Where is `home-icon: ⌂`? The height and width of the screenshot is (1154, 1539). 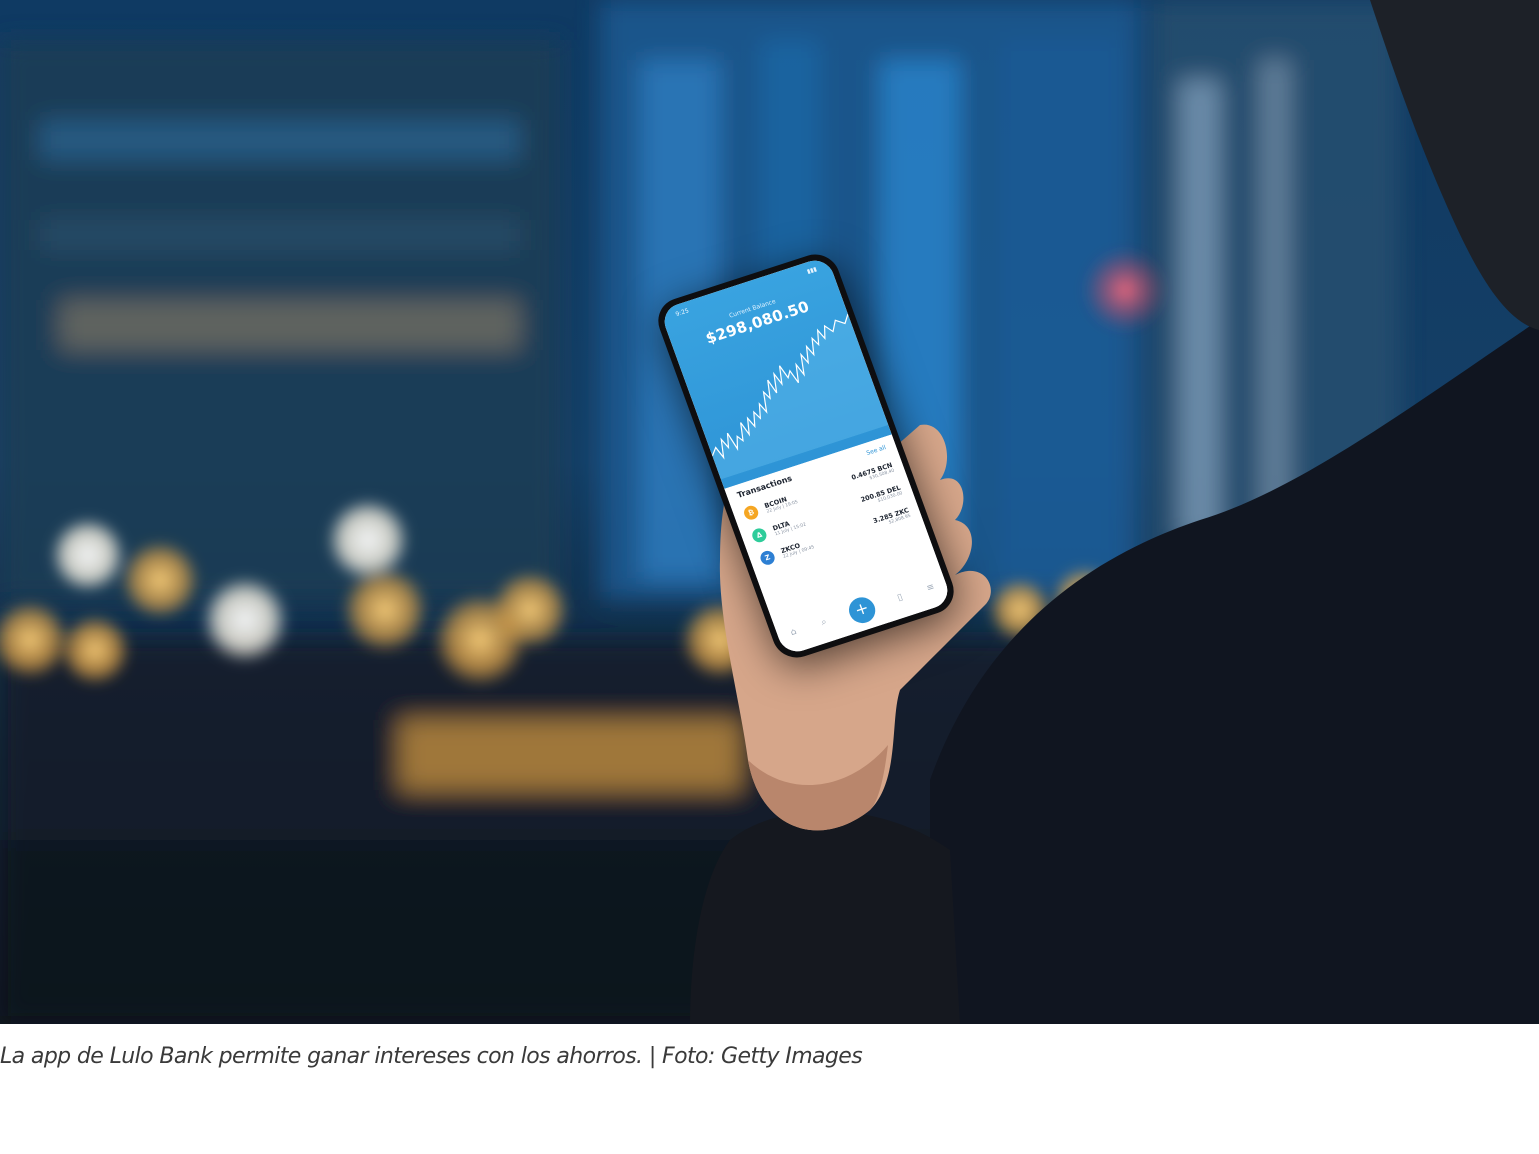
home-icon: ⌂ is located at coordinates (793, 632).